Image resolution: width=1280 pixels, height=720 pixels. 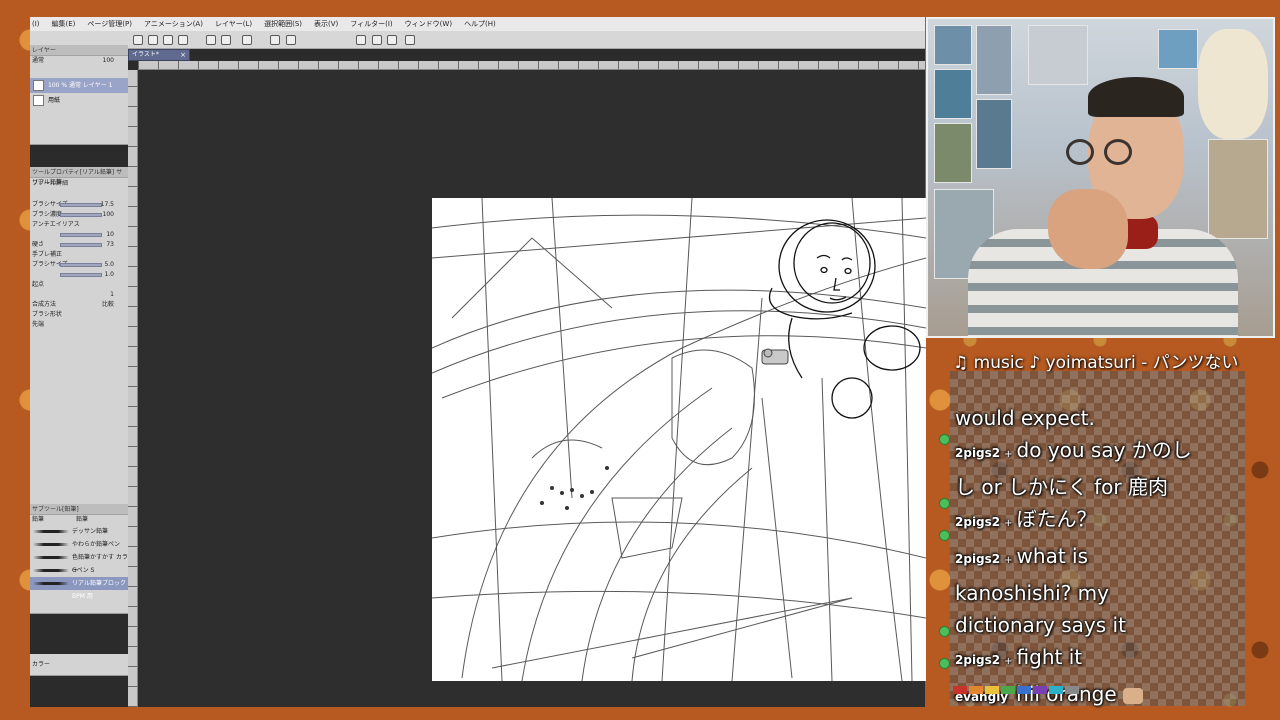 What do you see at coordinates (47, 182) in the screenshot?
I see `tool-name: リアル鉛筆` at bounding box center [47, 182].